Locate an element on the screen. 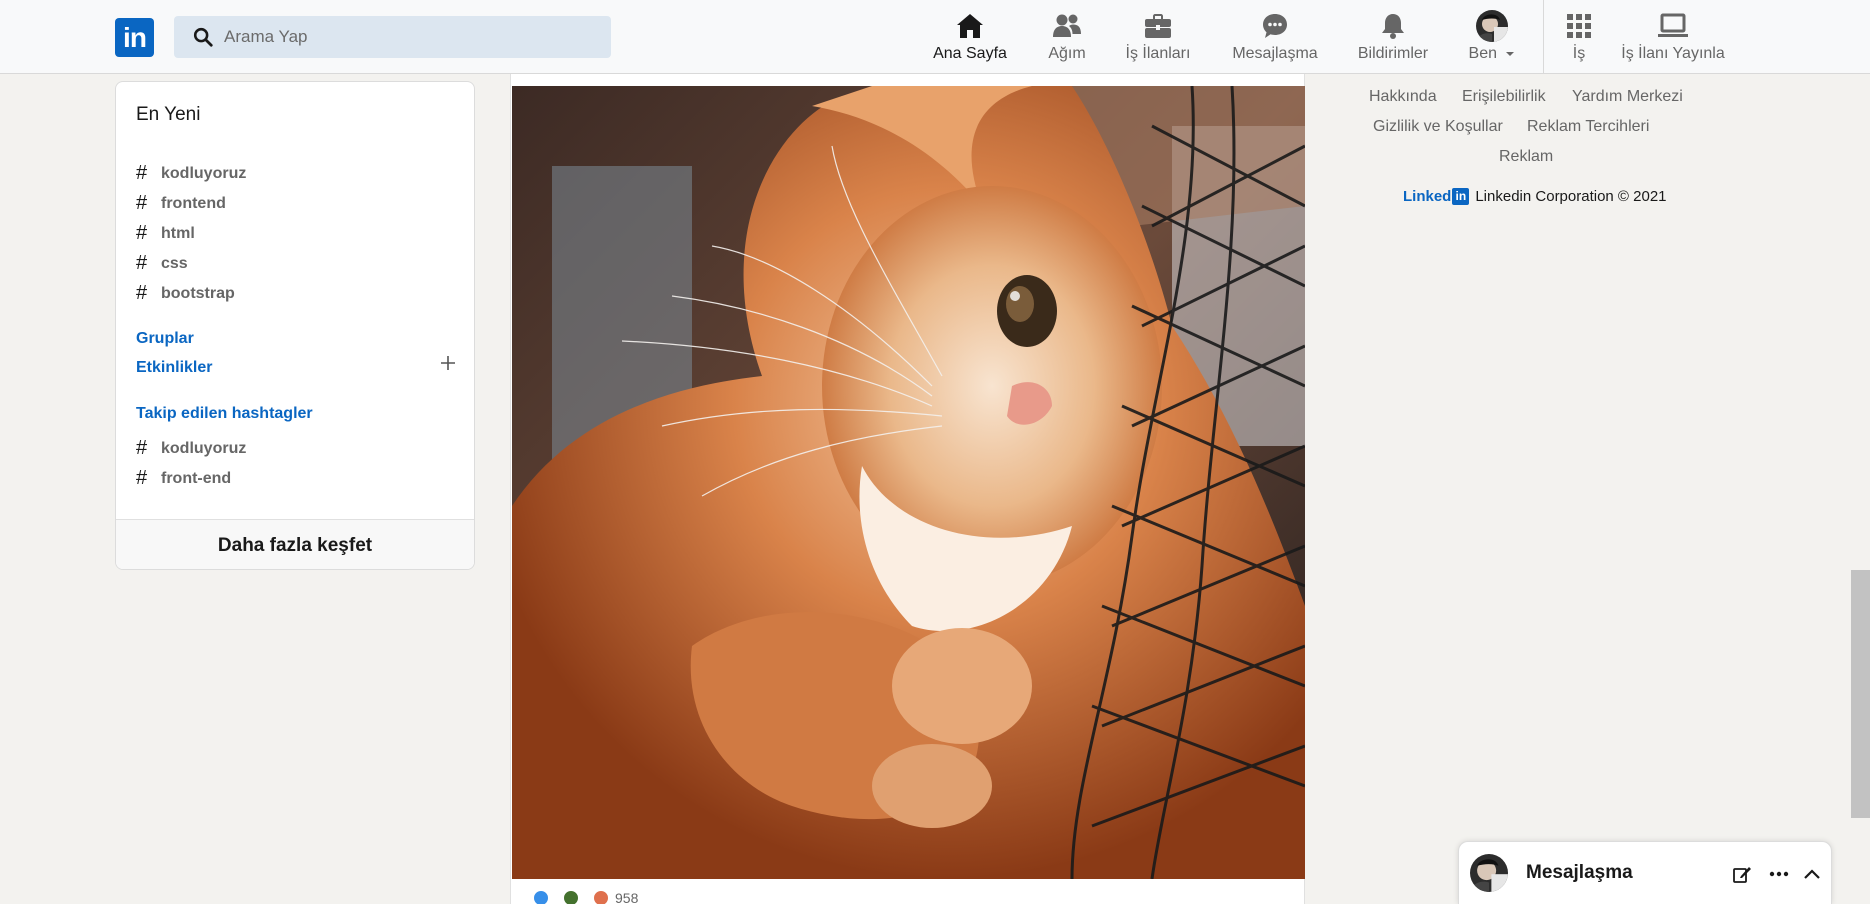 The width and height of the screenshot is (1870, 904). nav-work: İş is located at coordinates (1579, 37).